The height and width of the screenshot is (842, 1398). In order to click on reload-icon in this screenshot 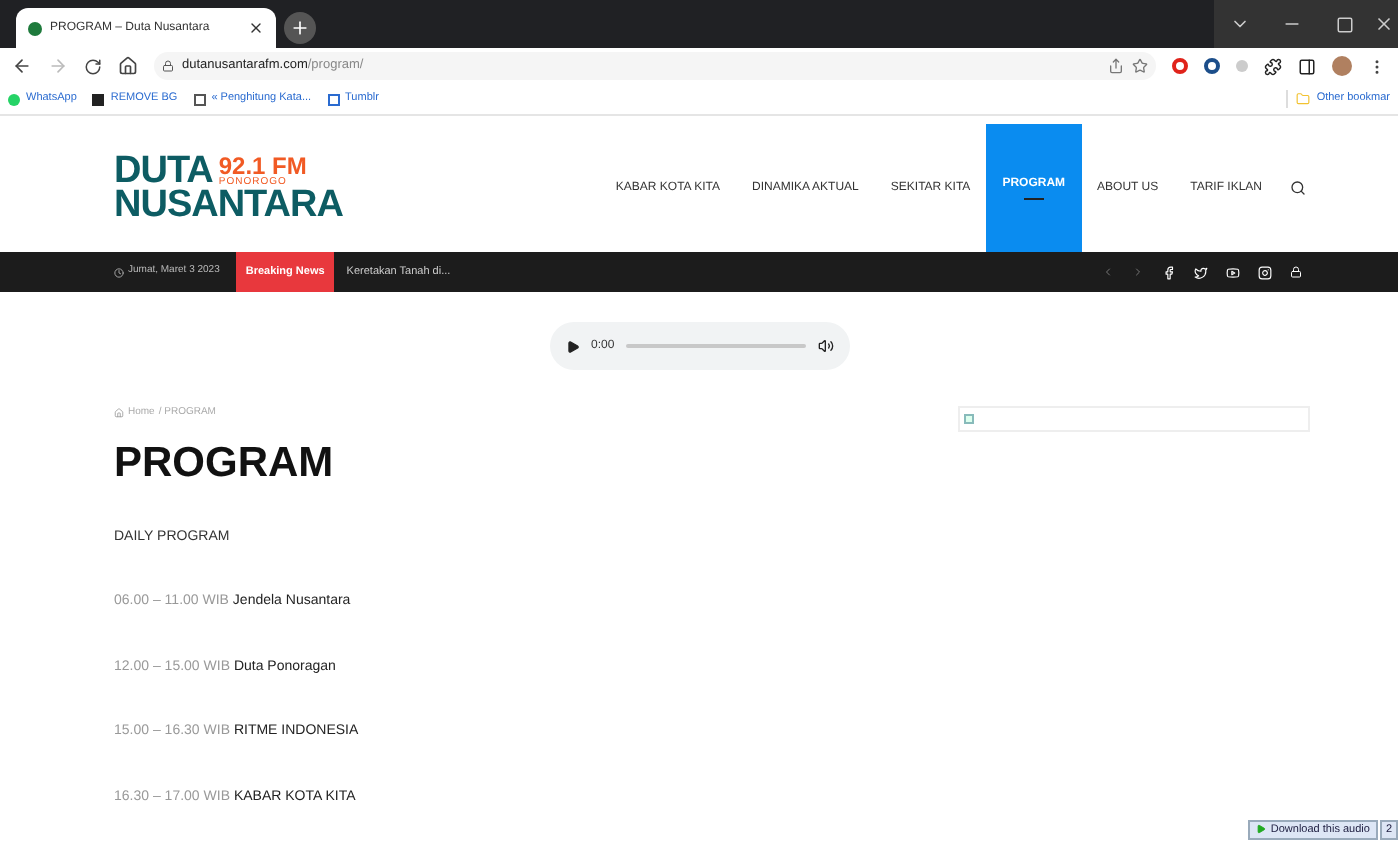, I will do `click(93, 66)`.